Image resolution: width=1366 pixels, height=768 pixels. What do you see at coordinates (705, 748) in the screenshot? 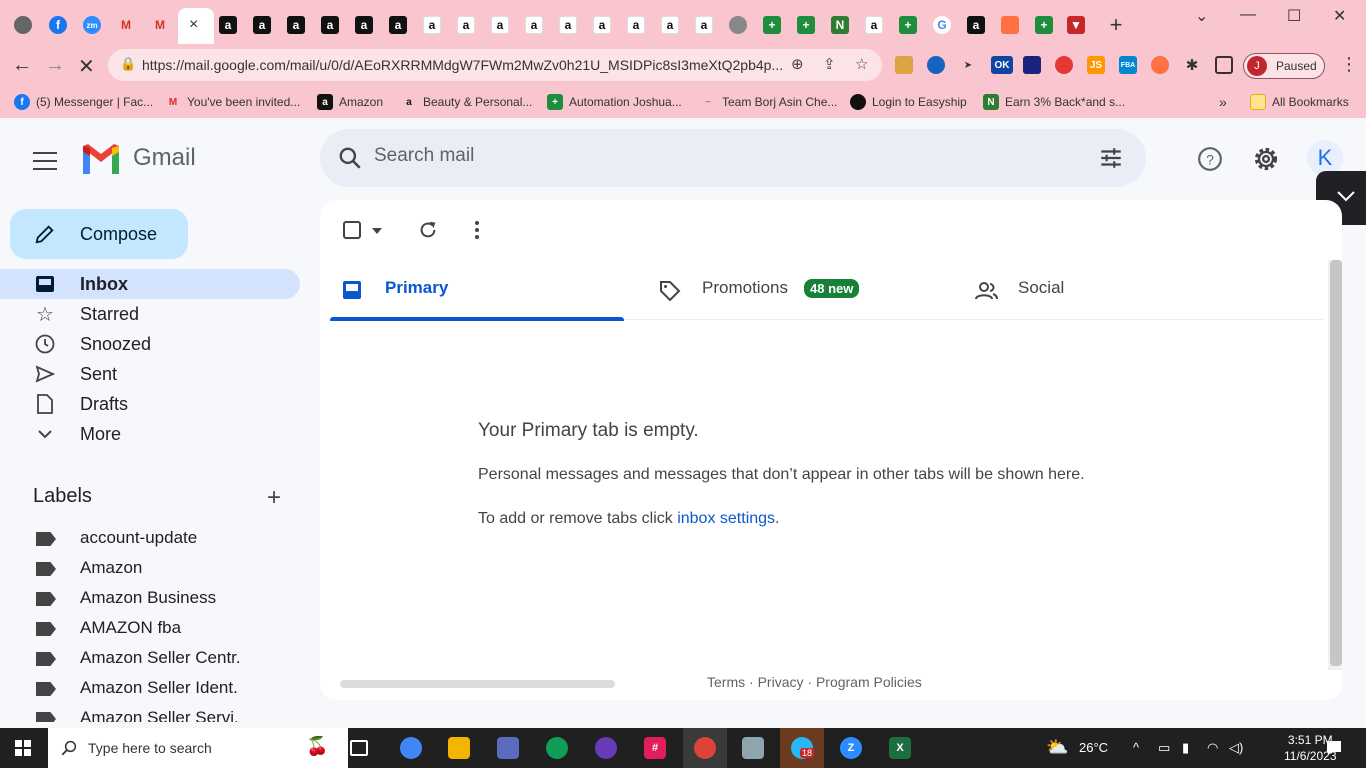
I see `taskbar-chrome-active` at bounding box center [705, 748].